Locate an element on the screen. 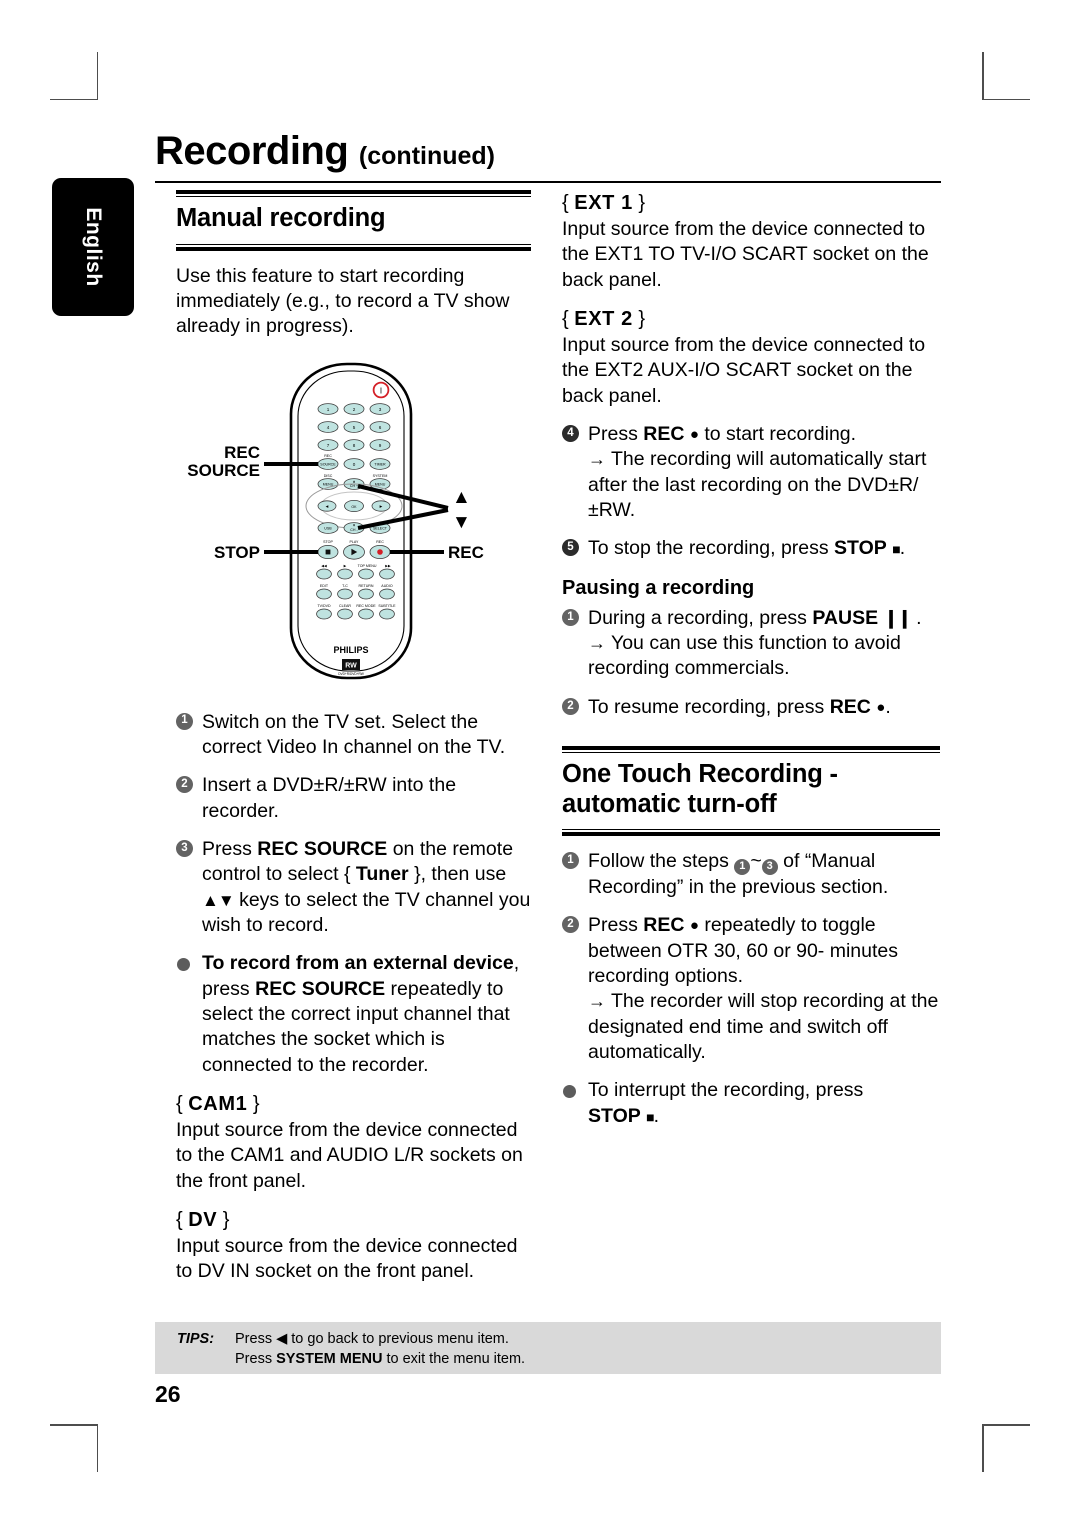  step-text: Insert a DVD±R/±RW into the recorder. is located at coordinates (329, 798).